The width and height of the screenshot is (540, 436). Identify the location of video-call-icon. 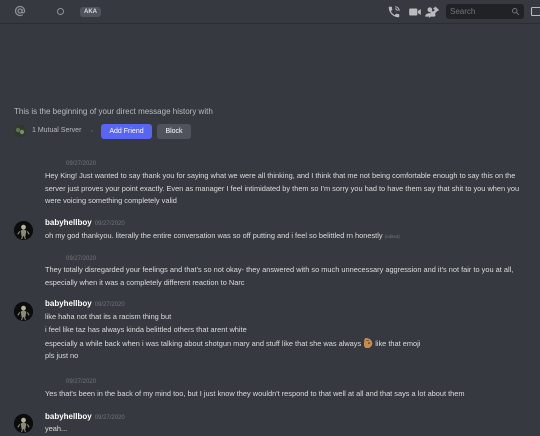
(415, 12).